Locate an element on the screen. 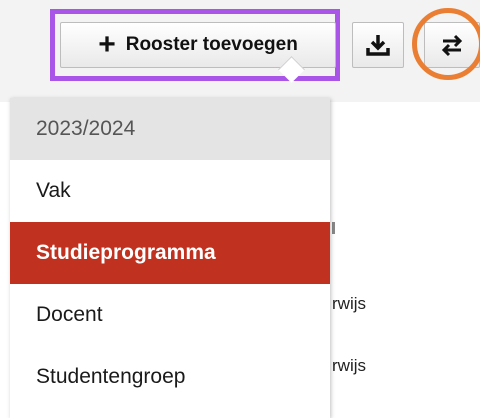 The height and width of the screenshot is (418, 480). menu-item-vak: Vak is located at coordinates (170, 191).